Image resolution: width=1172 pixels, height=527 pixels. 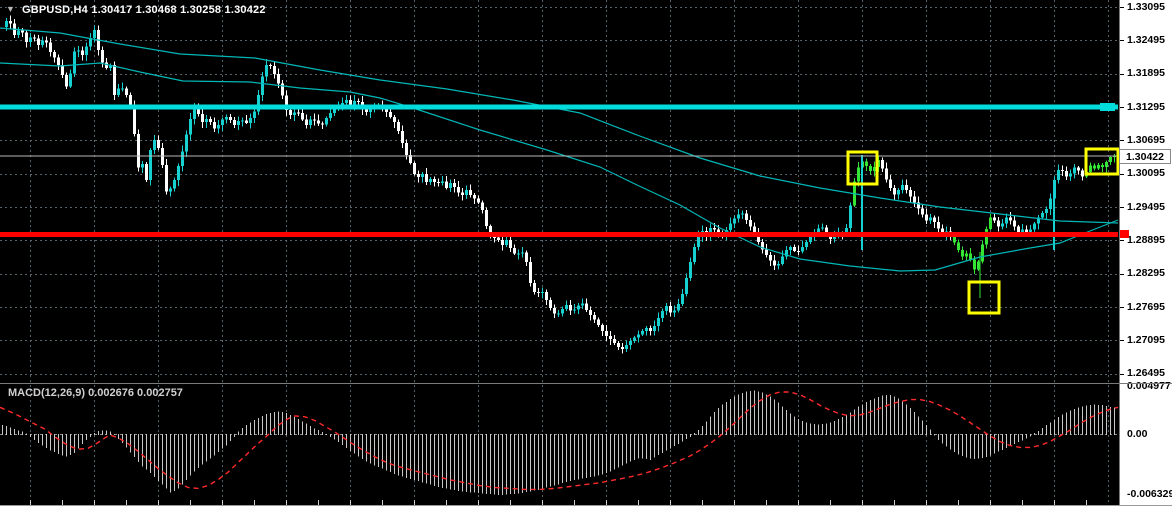 I want to click on price-spike-bar, so click(x=980, y=275).